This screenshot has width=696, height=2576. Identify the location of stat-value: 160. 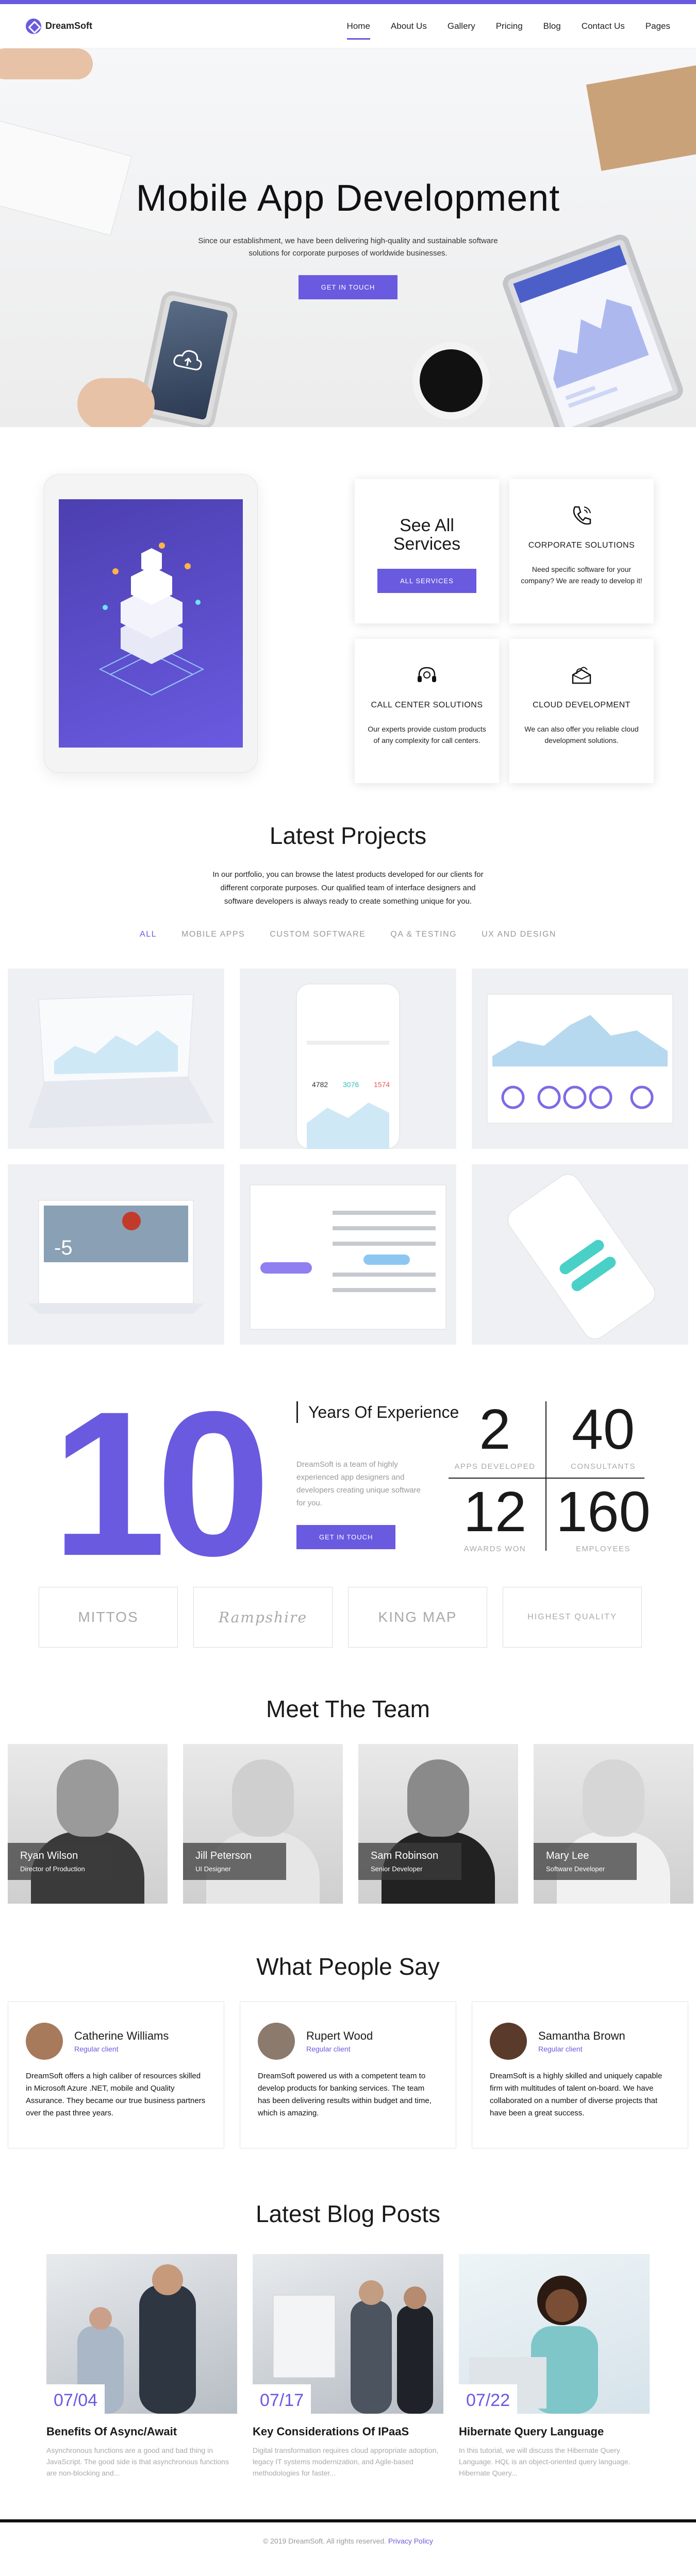
(603, 1512).